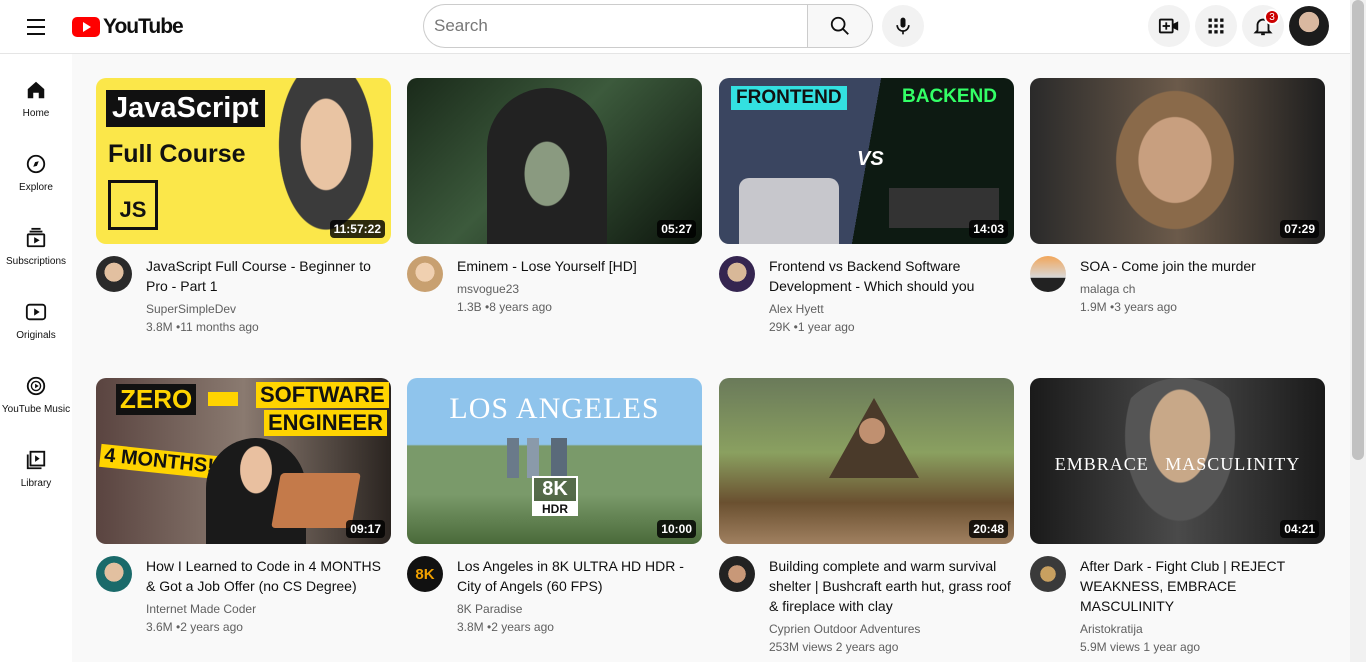  Describe the element at coordinates (36, 483) in the screenshot. I see `sidebar-item-label: Library` at that location.